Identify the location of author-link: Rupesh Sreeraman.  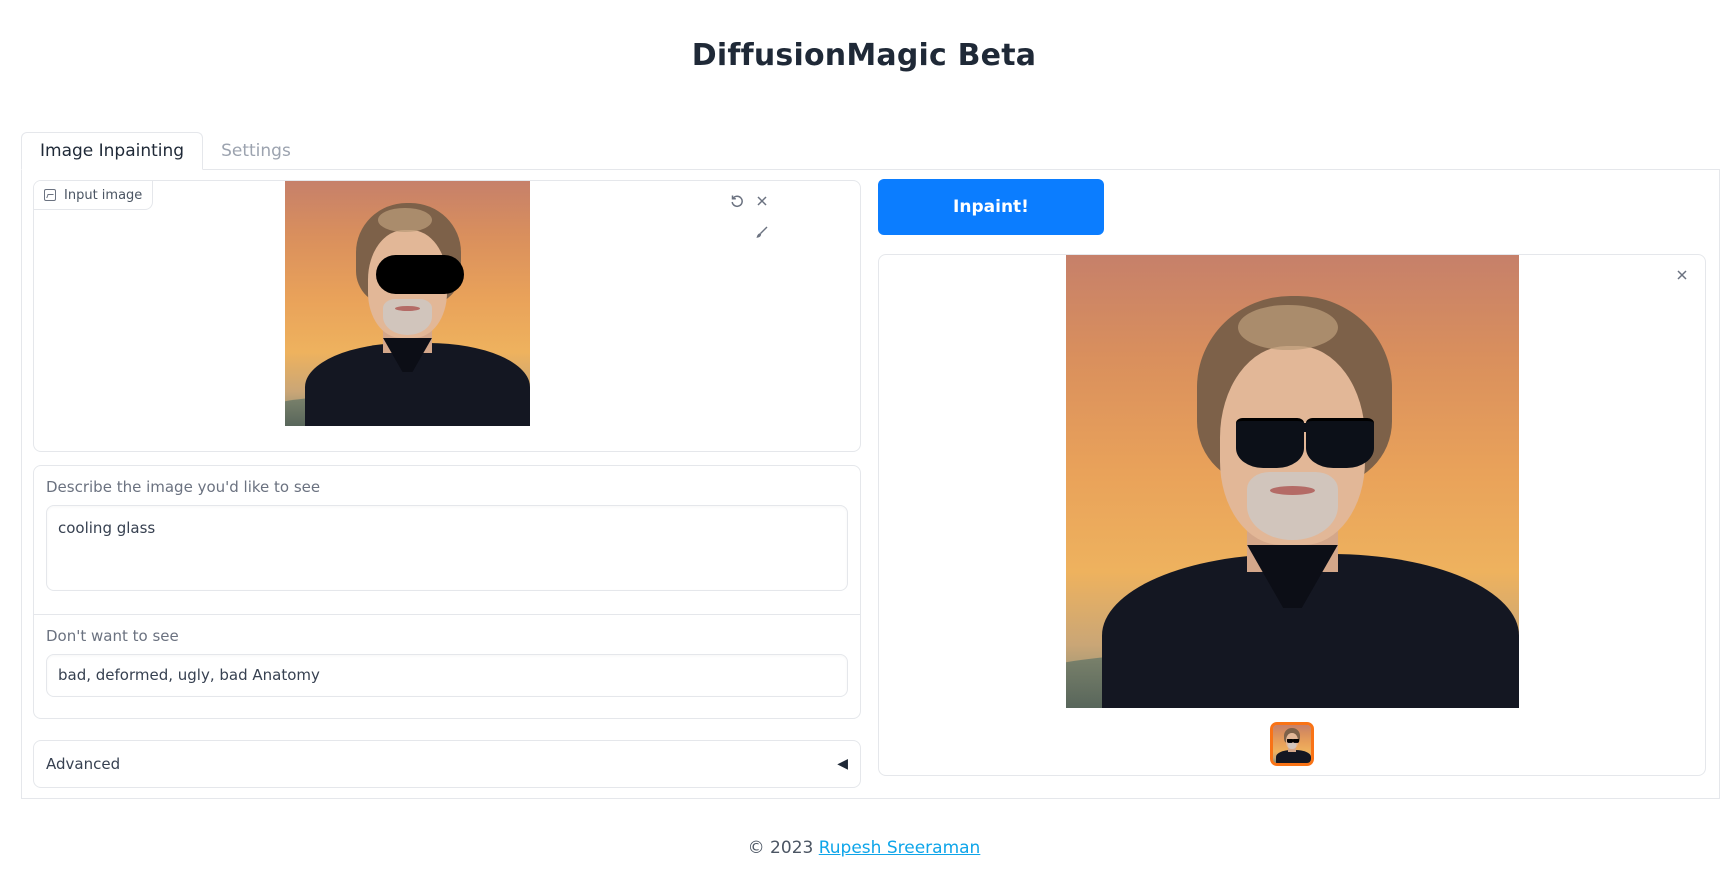
(900, 848).